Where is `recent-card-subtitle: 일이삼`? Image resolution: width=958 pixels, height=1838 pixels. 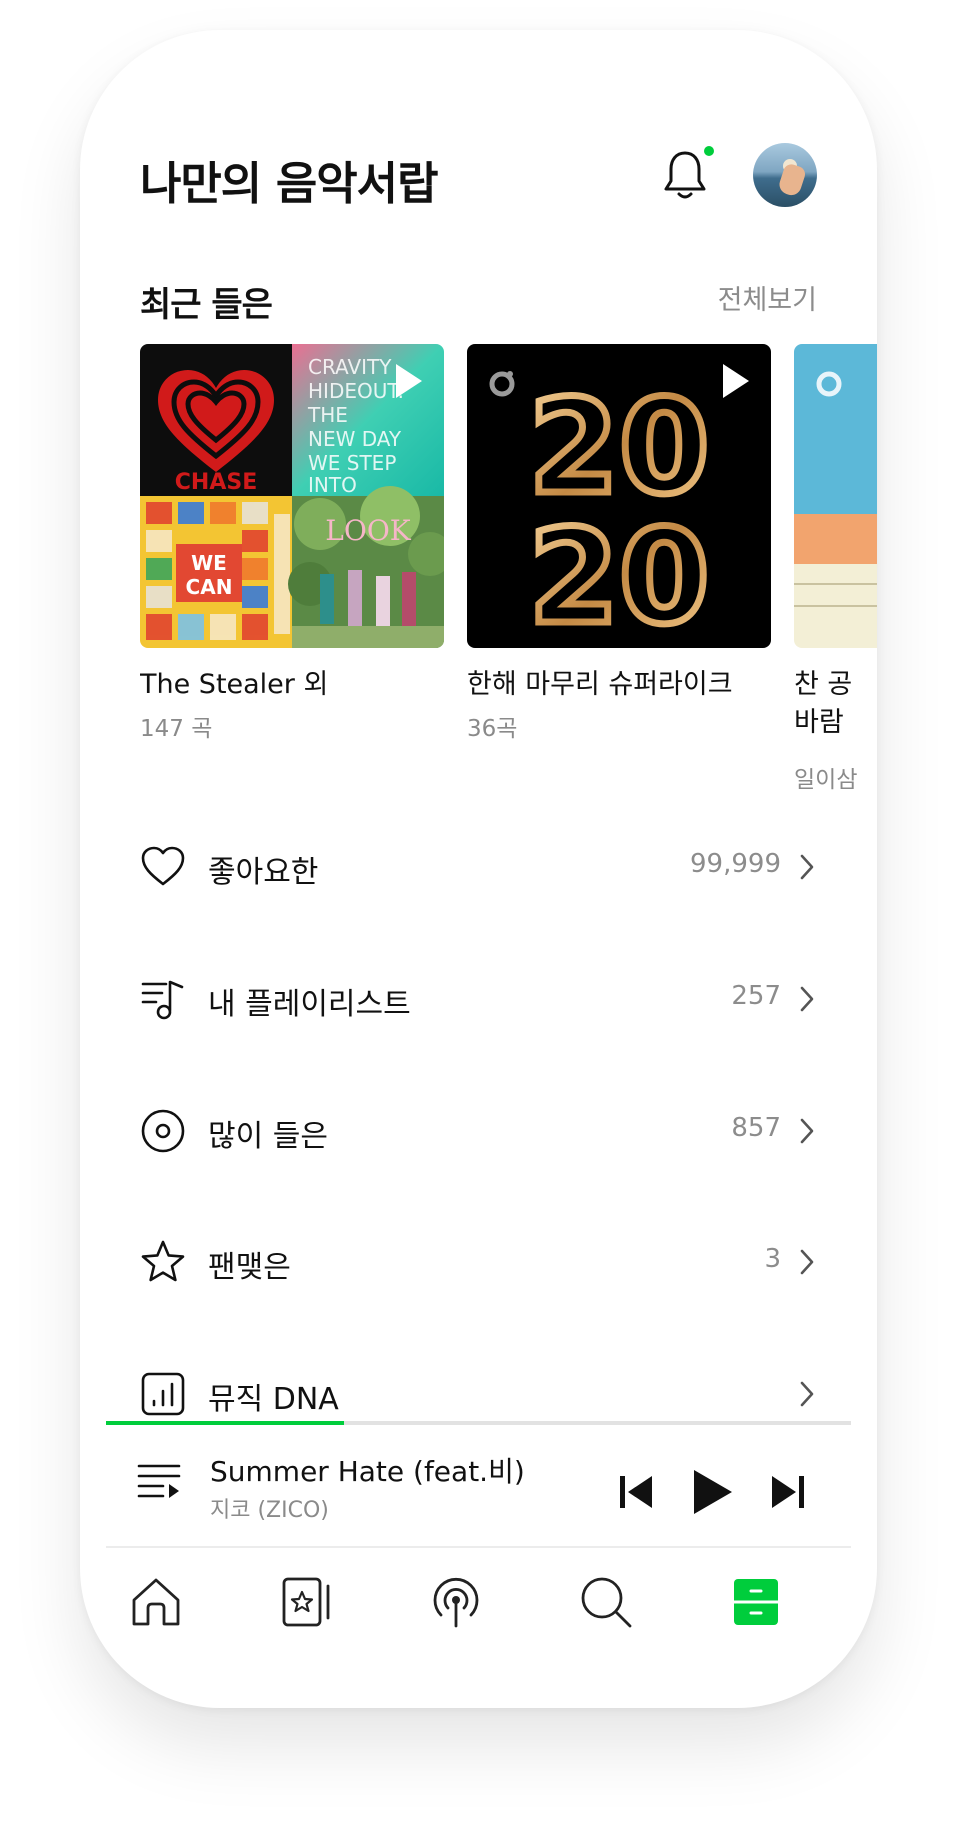 recent-card-subtitle: 일이삼 is located at coordinates (826, 780).